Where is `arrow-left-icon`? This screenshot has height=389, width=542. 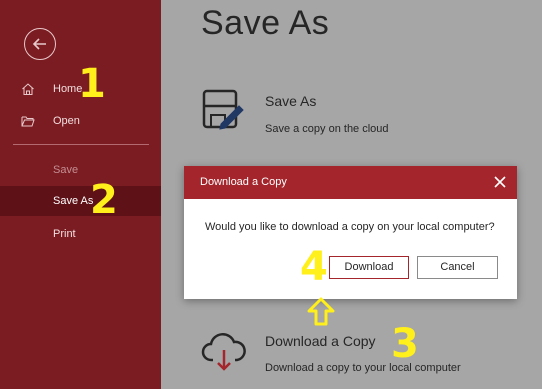 arrow-left-icon is located at coordinates (39, 44).